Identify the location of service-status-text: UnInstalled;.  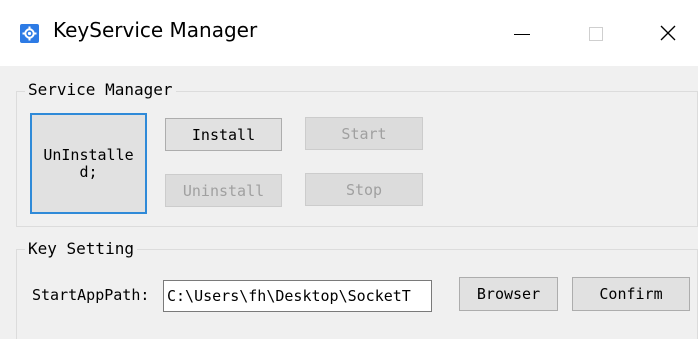
(88, 163).